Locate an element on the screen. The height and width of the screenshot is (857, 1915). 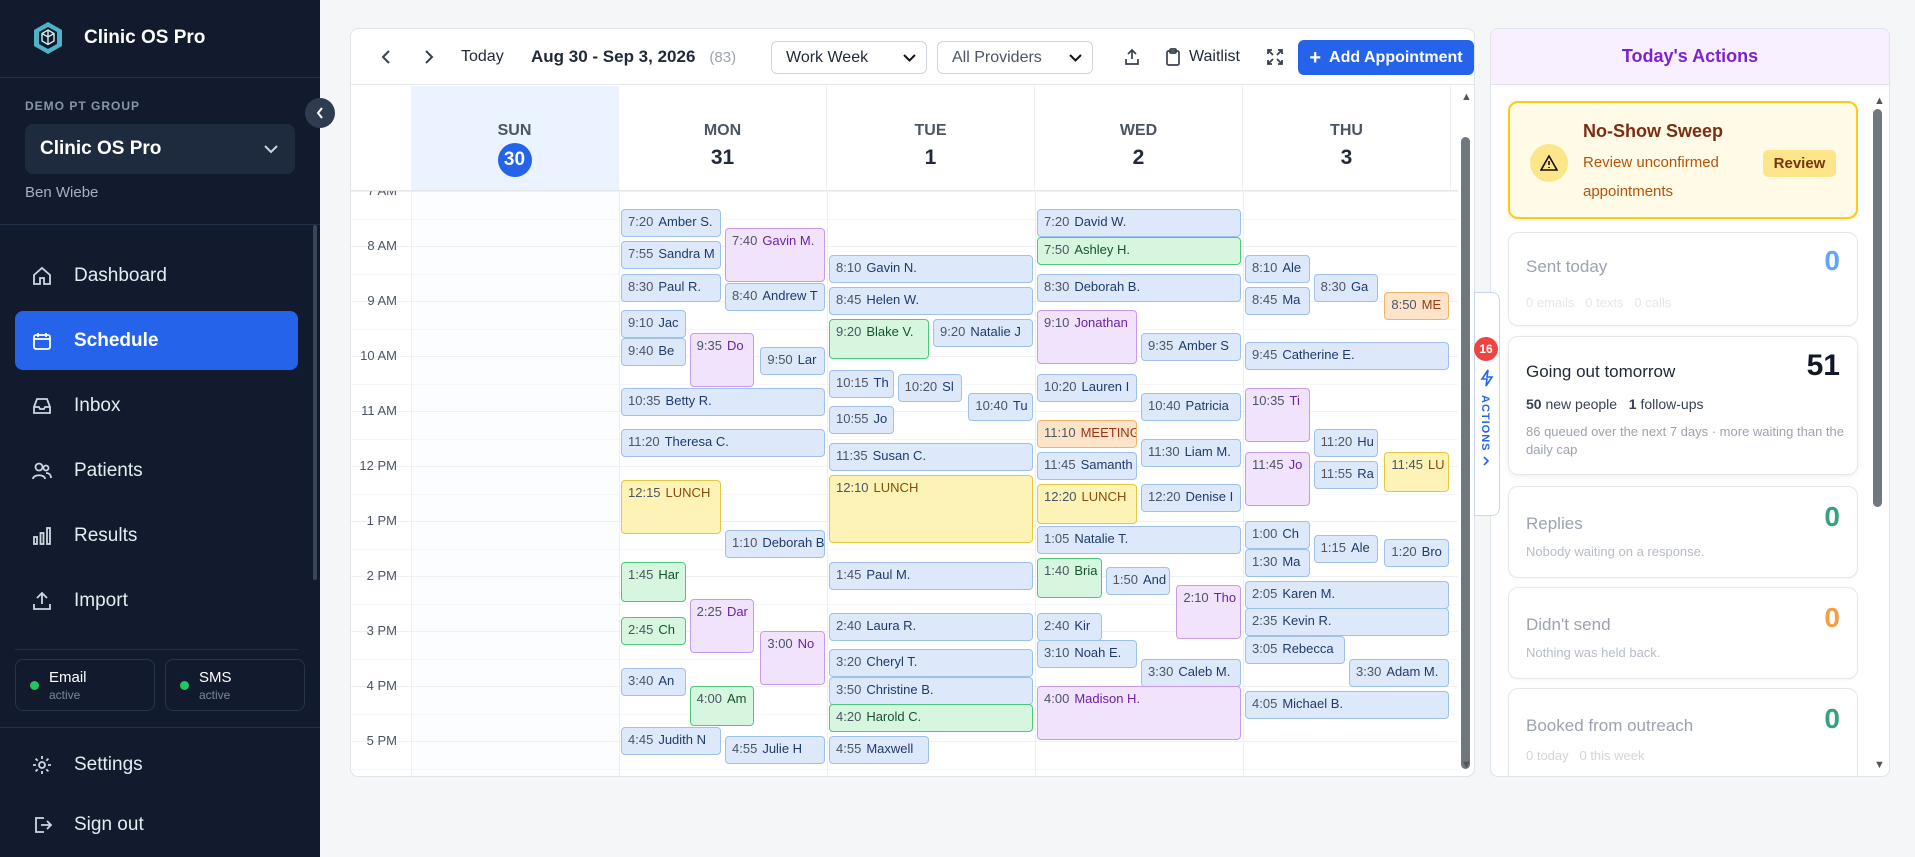
prev-week-button is located at coordinates (386, 57).